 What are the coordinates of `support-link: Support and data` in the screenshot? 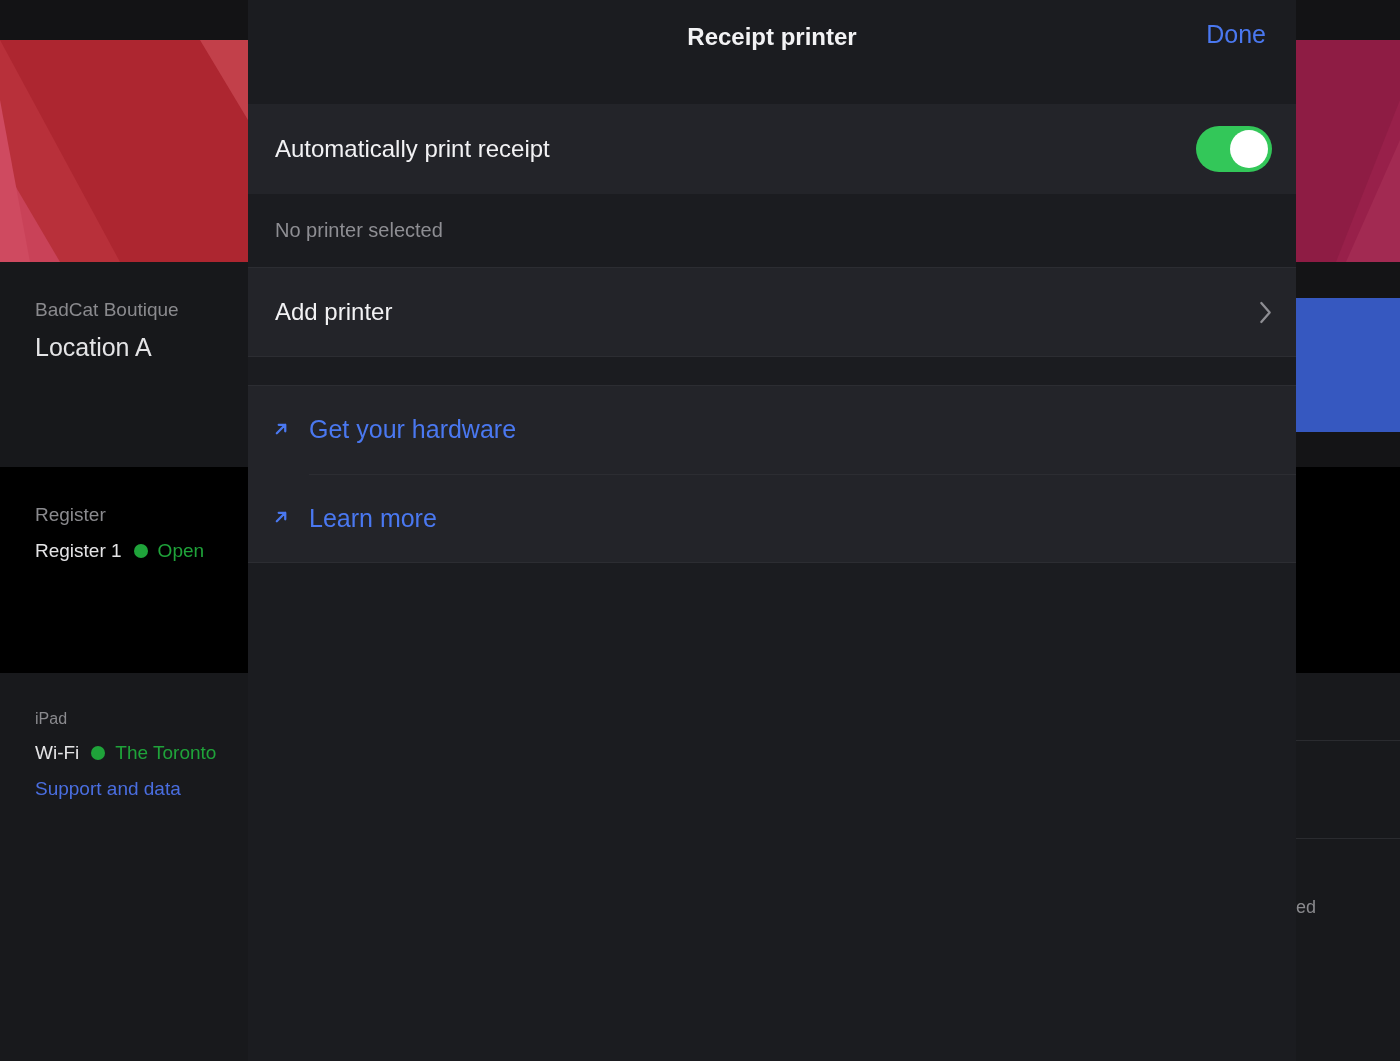 It's located at (141, 789).